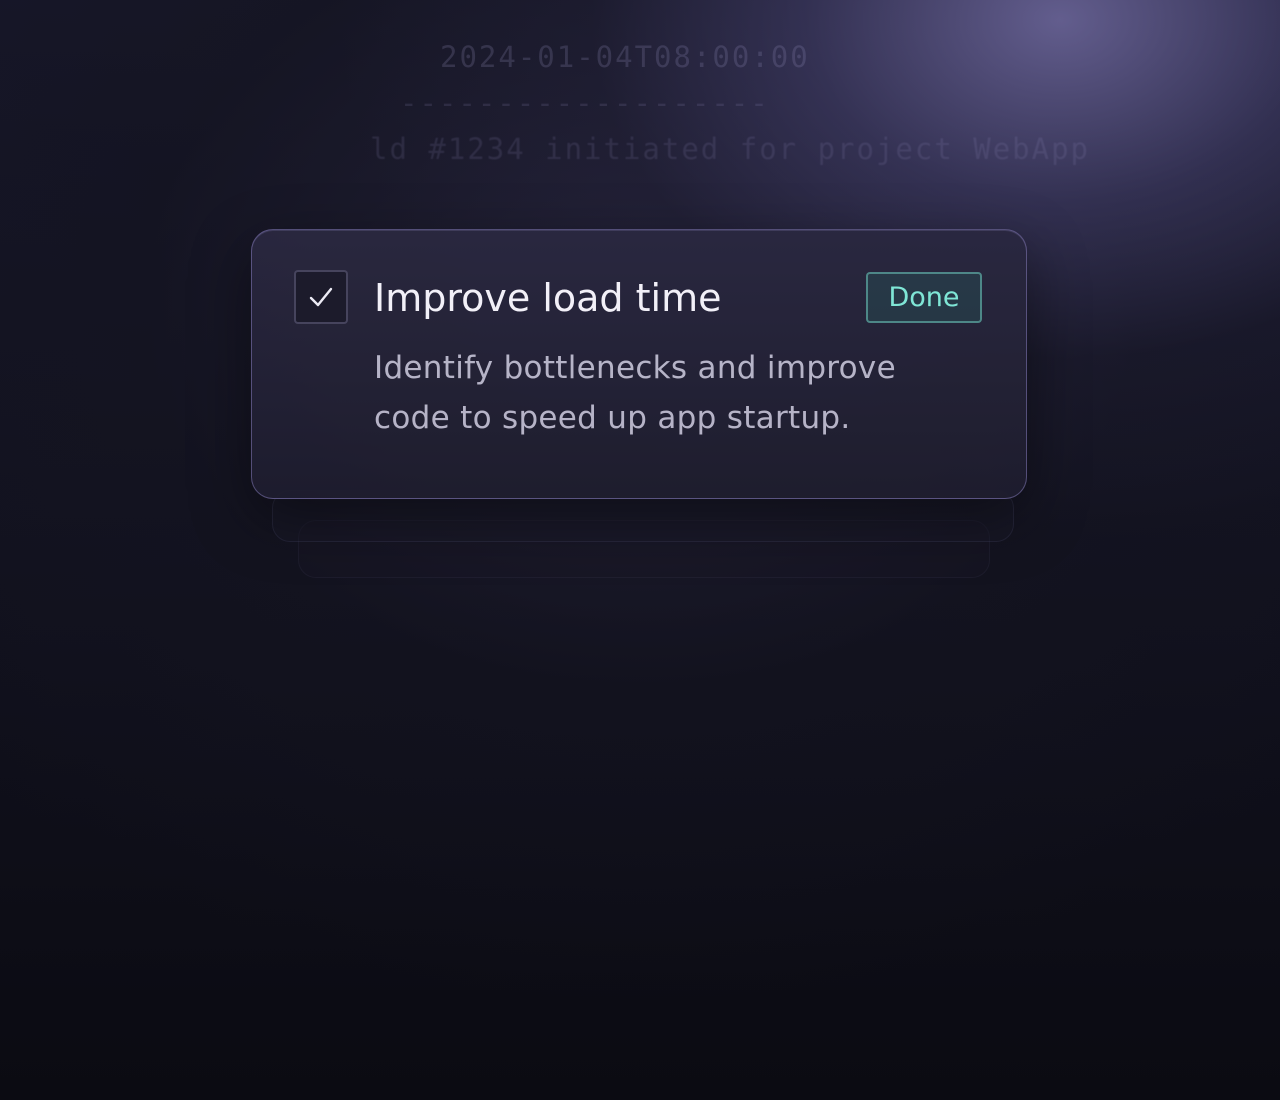 Image resolution: width=1280 pixels, height=1100 pixels. I want to click on log-timestamp: 2024-01-04T08:00:00, so click(625, 57).